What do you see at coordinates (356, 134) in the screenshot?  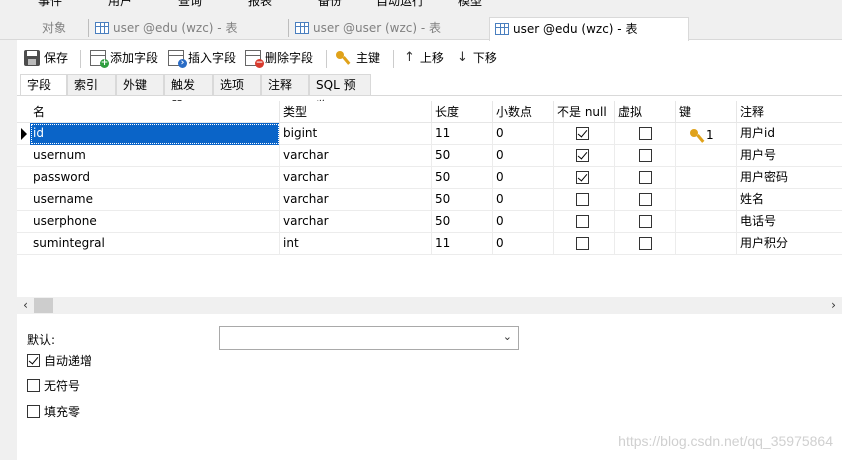 I see `field-type-cell: bigint` at bounding box center [356, 134].